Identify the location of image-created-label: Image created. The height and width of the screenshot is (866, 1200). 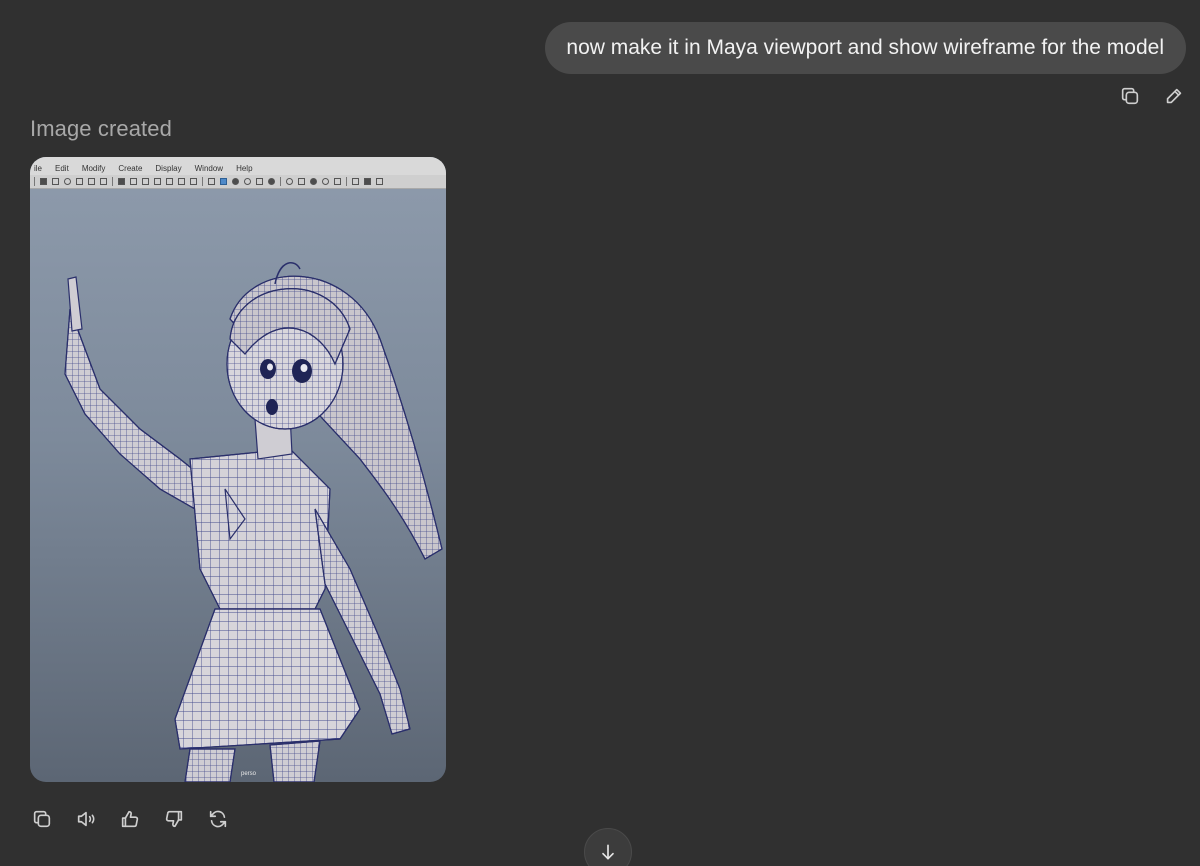
(101, 128).